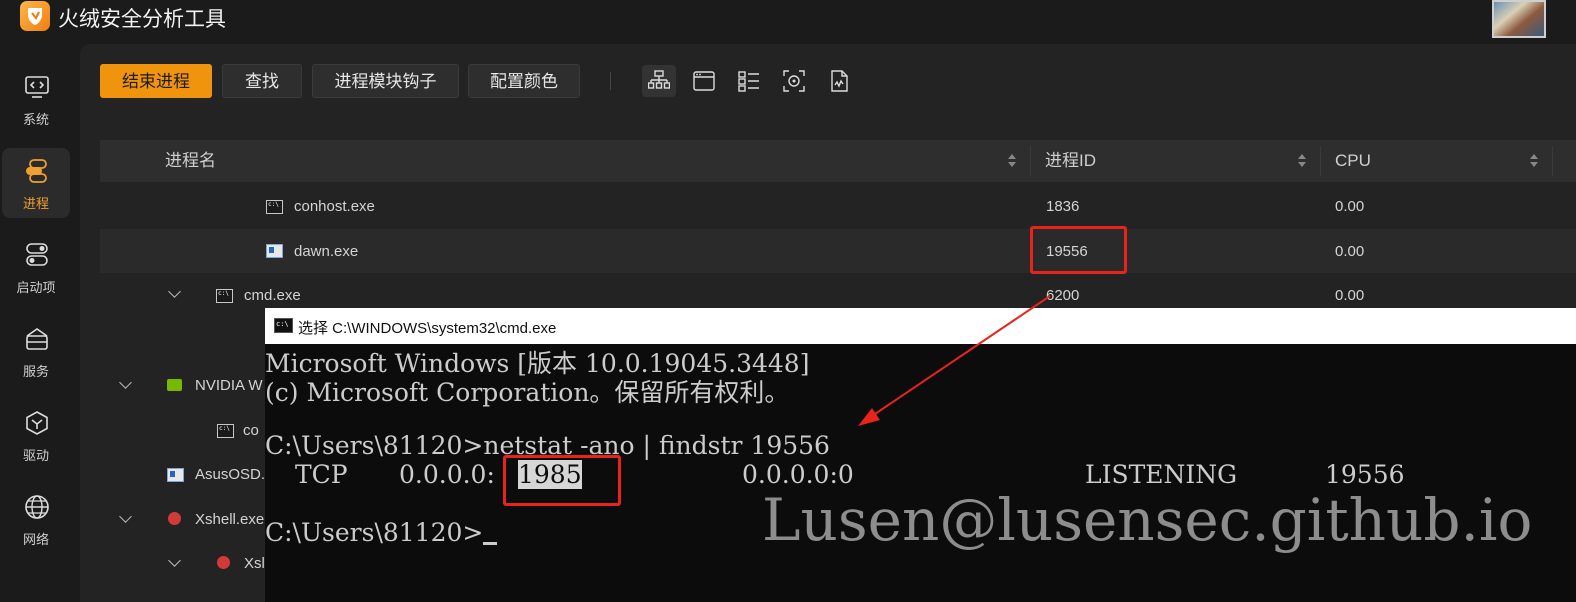 This screenshot has width=1576, height=602. I want to click on module-hooks-button: 进程模块钩子, so click(385, 81).